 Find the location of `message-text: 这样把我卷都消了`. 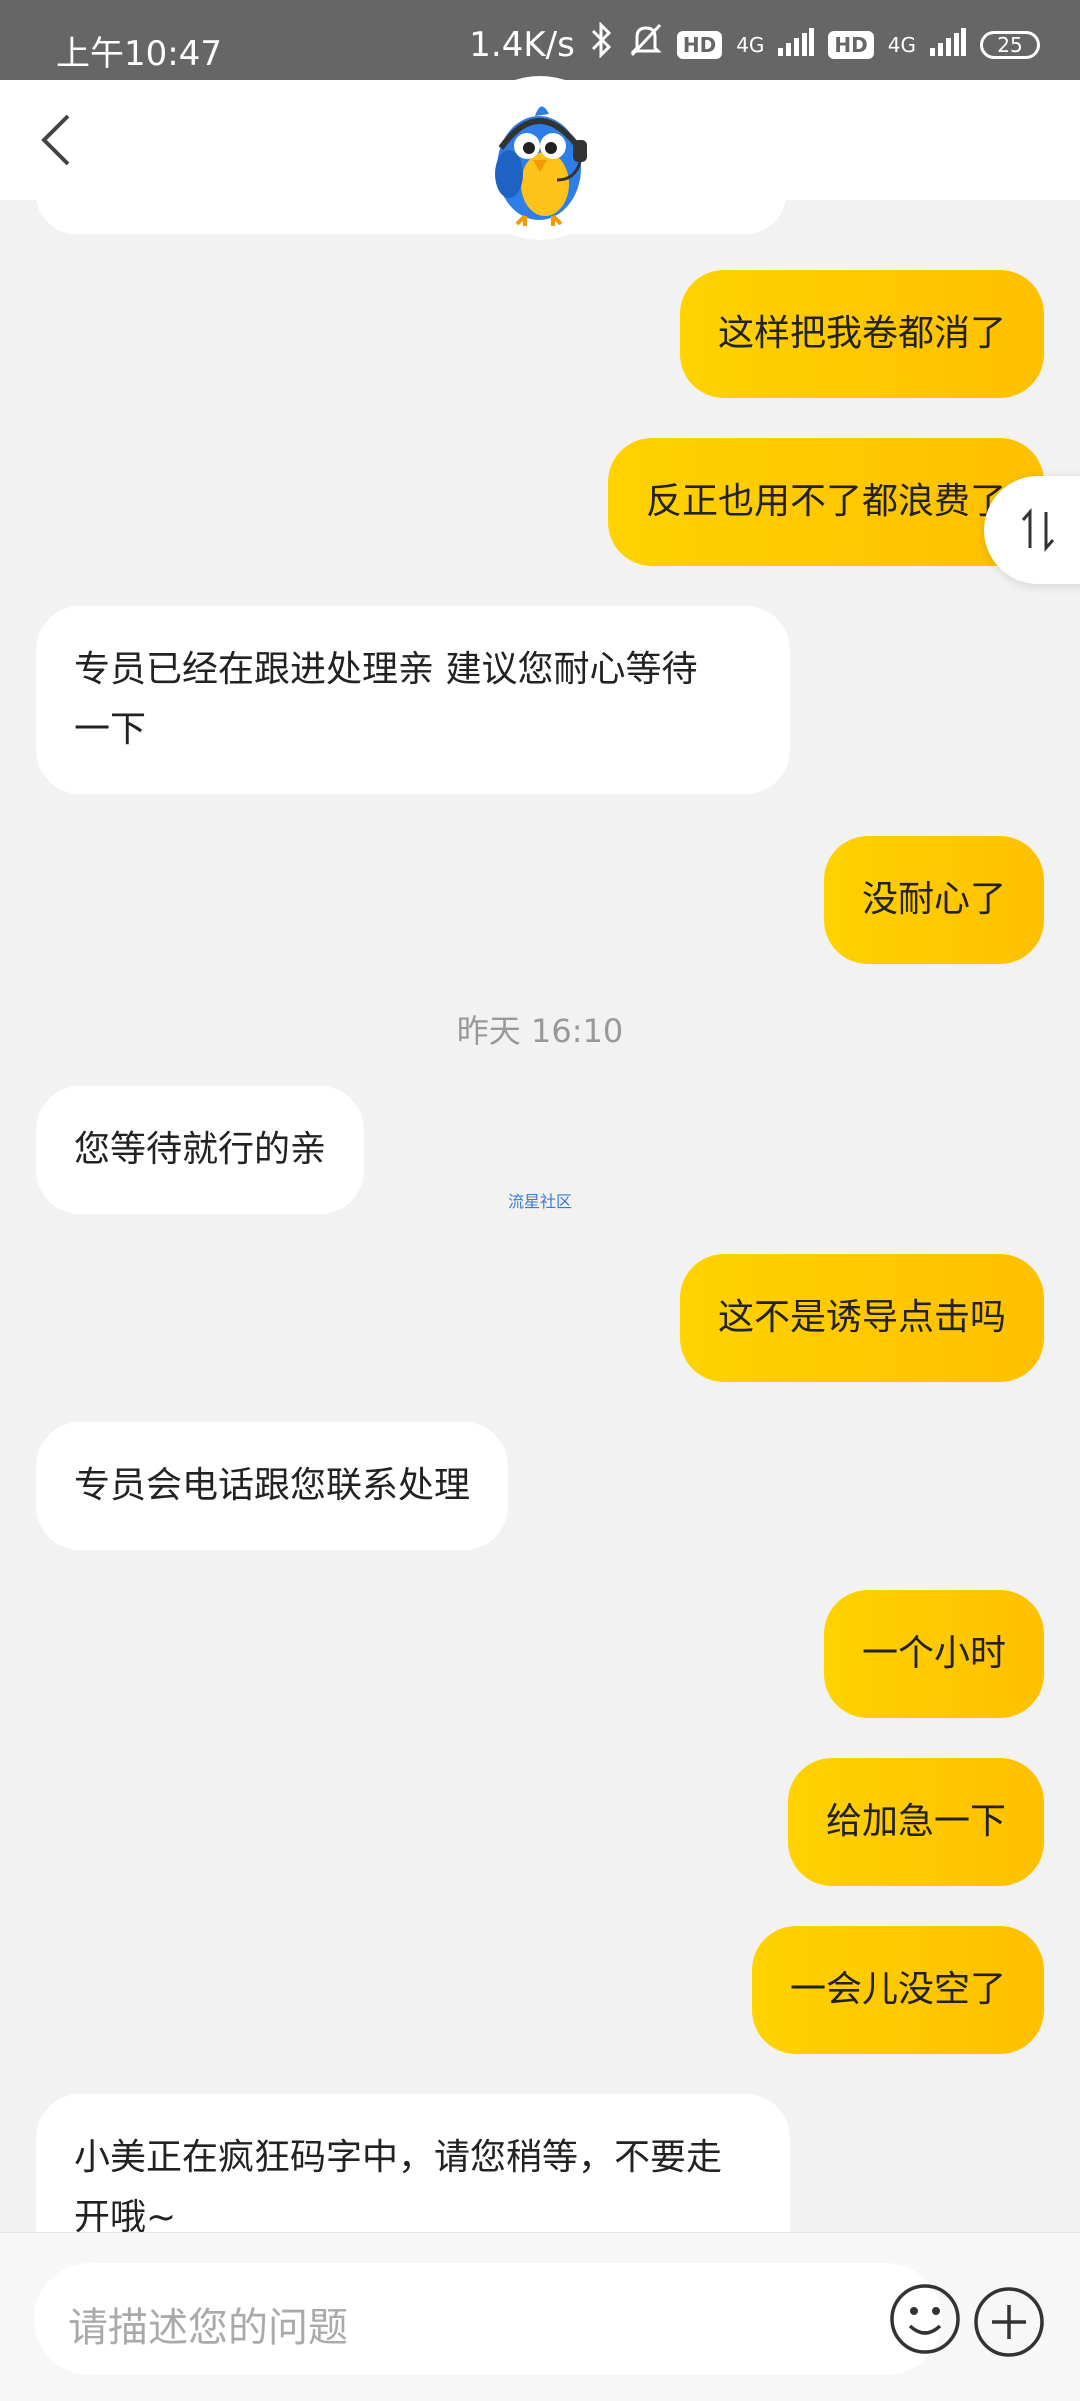

message-text: 这样把我卷都消了 is located at coordinates (861, 333).